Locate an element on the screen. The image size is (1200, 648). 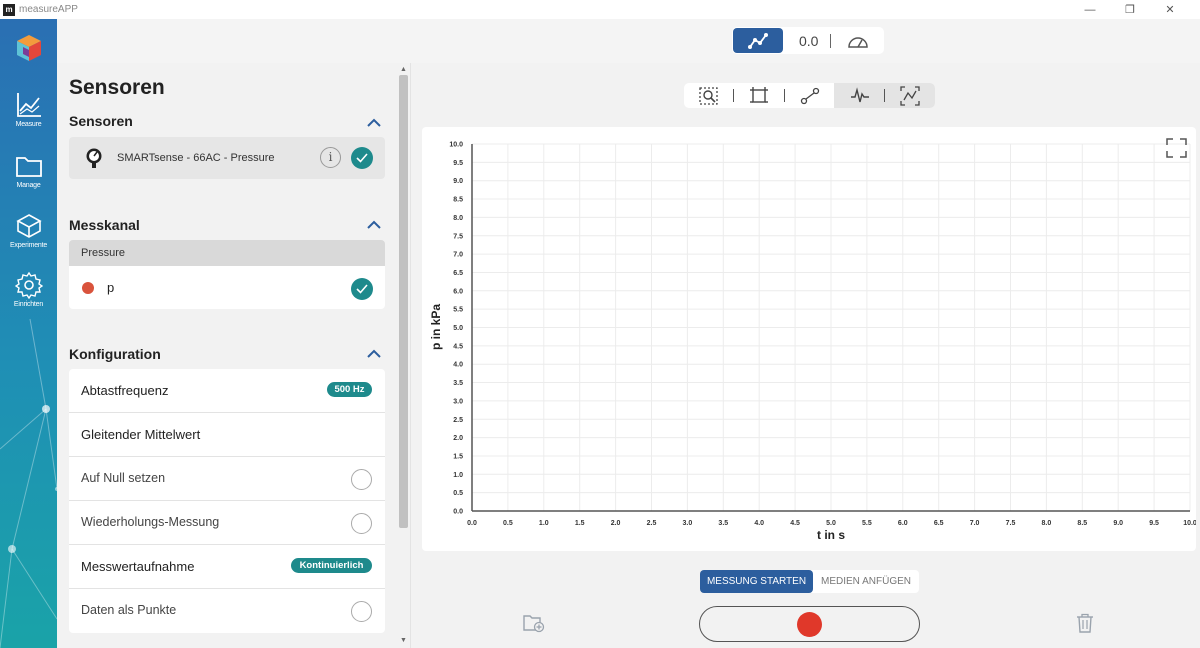
y-tick-label: 4.5 is located at coordinates (458, 346).